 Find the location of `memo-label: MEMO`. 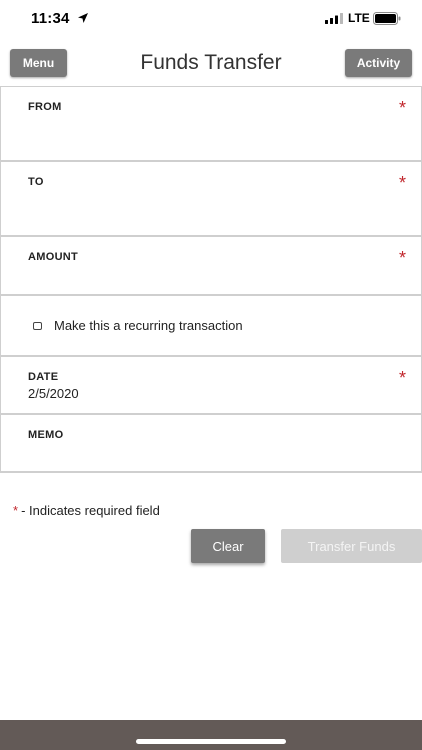

memo-label: MEMO is located at coordinates (46, 435).